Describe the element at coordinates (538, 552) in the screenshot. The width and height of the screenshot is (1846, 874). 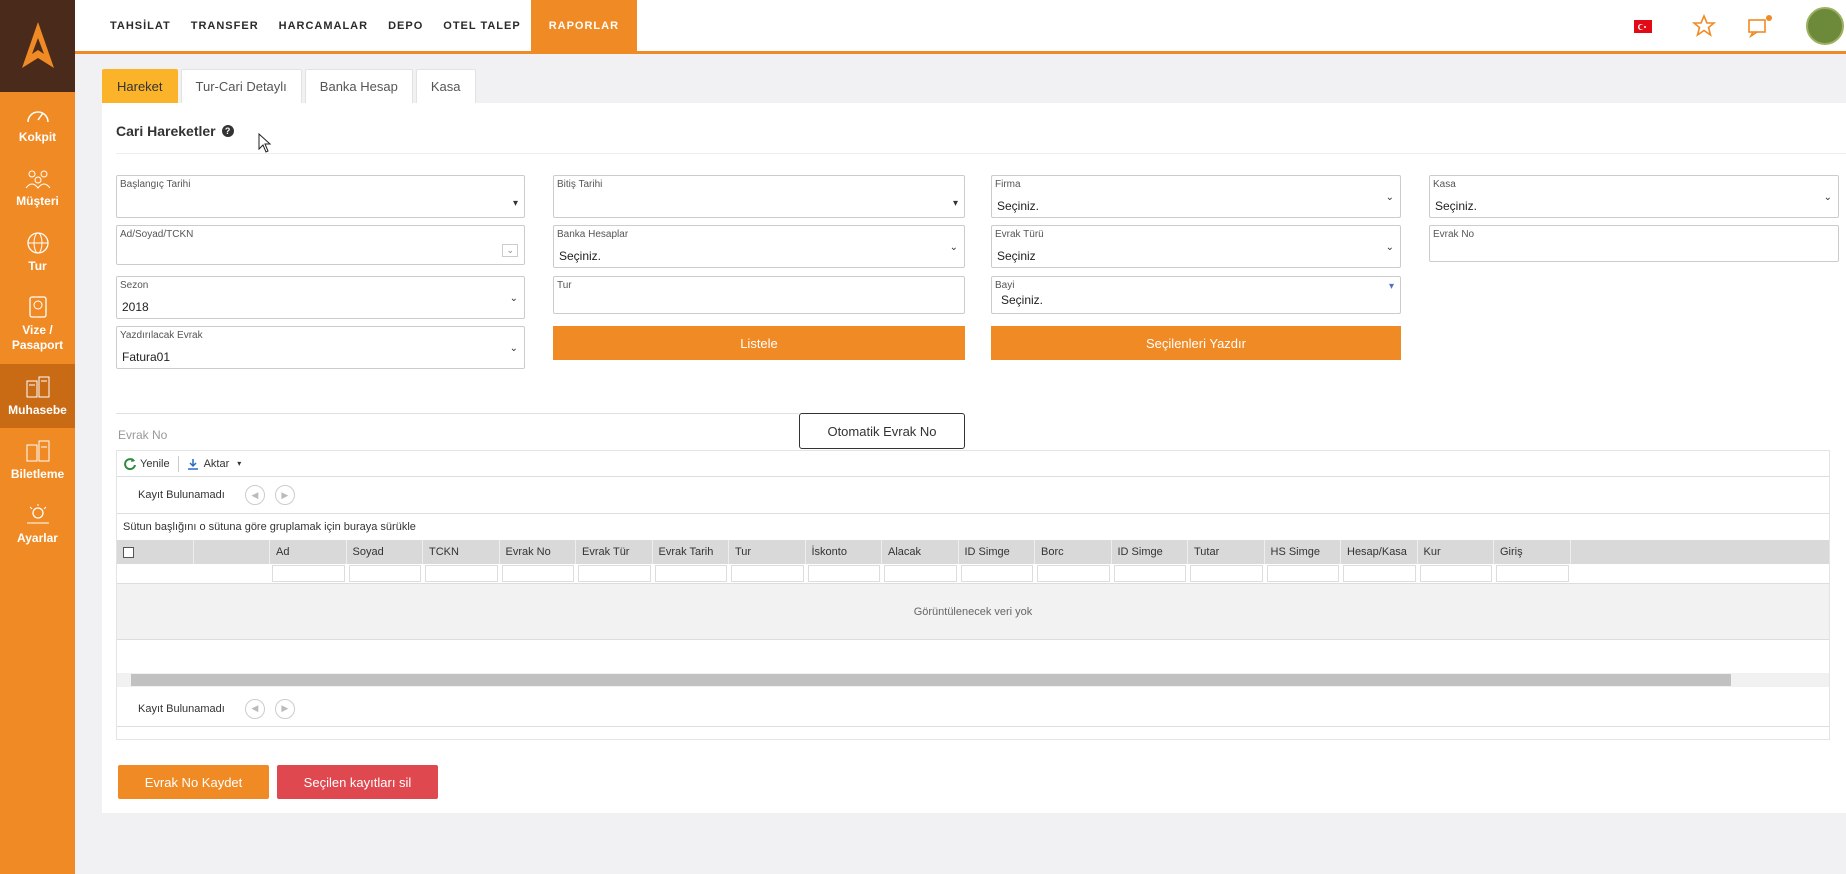
I see `column-header: Evrak No` at that location.